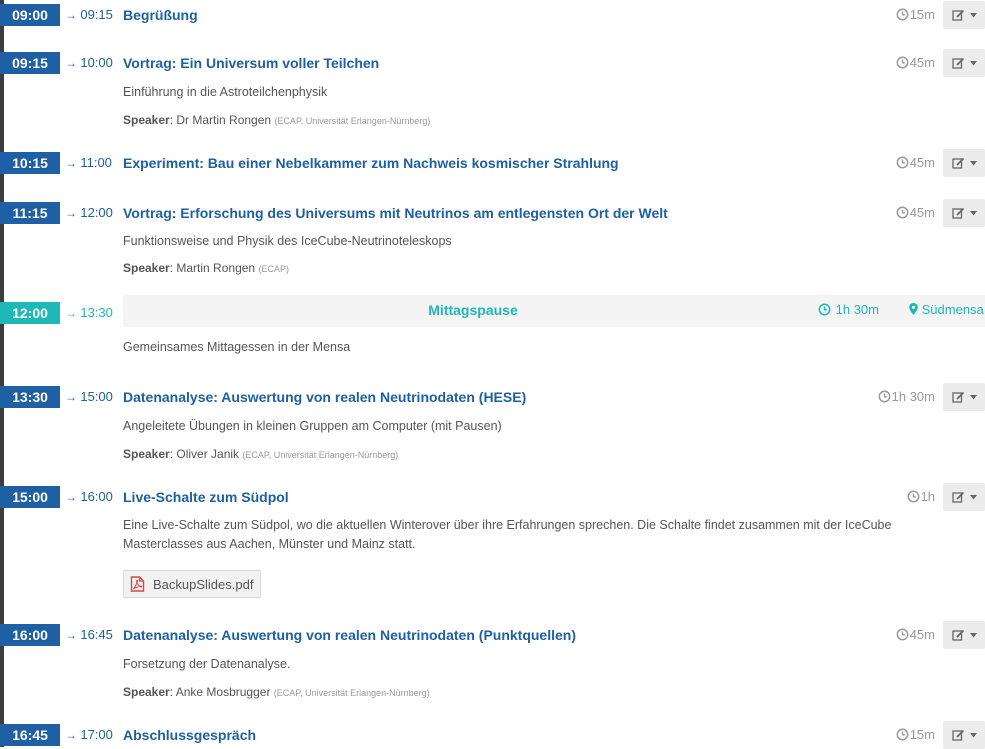 The height and width of the screenshot is (749, 985). I want to click on entry-title: Live-Schalte zum Südpol, so click(206, 497).